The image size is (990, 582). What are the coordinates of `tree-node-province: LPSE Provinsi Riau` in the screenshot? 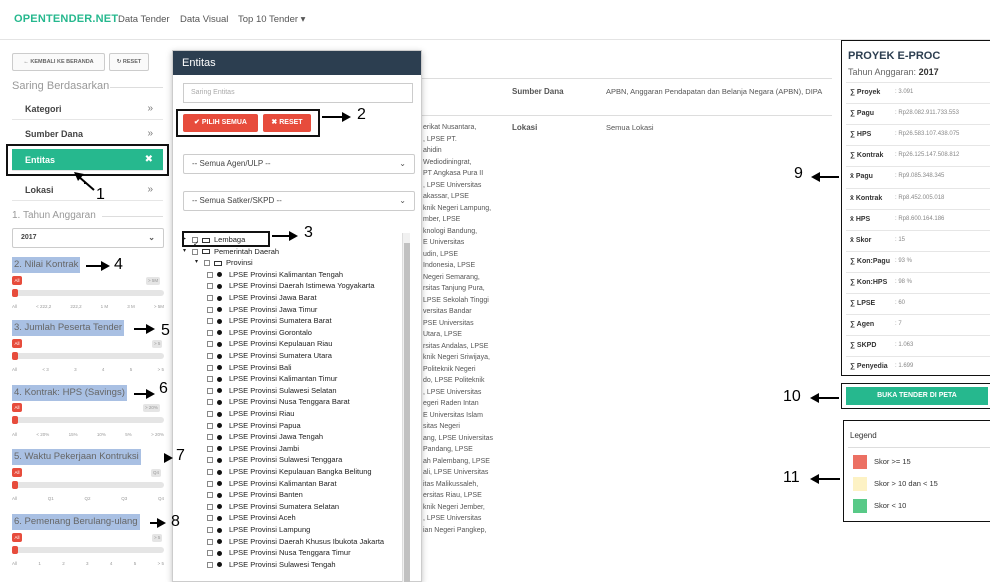 It's located at (250, 414).